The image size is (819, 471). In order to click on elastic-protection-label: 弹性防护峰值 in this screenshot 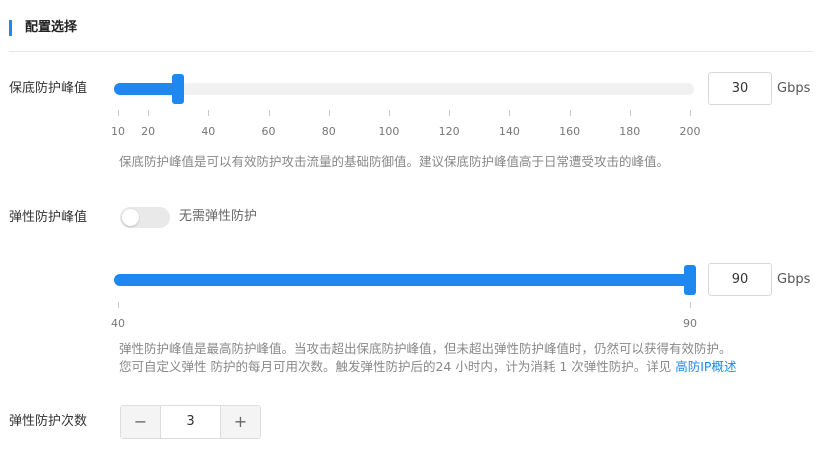, I will do `click(48, 217)`.